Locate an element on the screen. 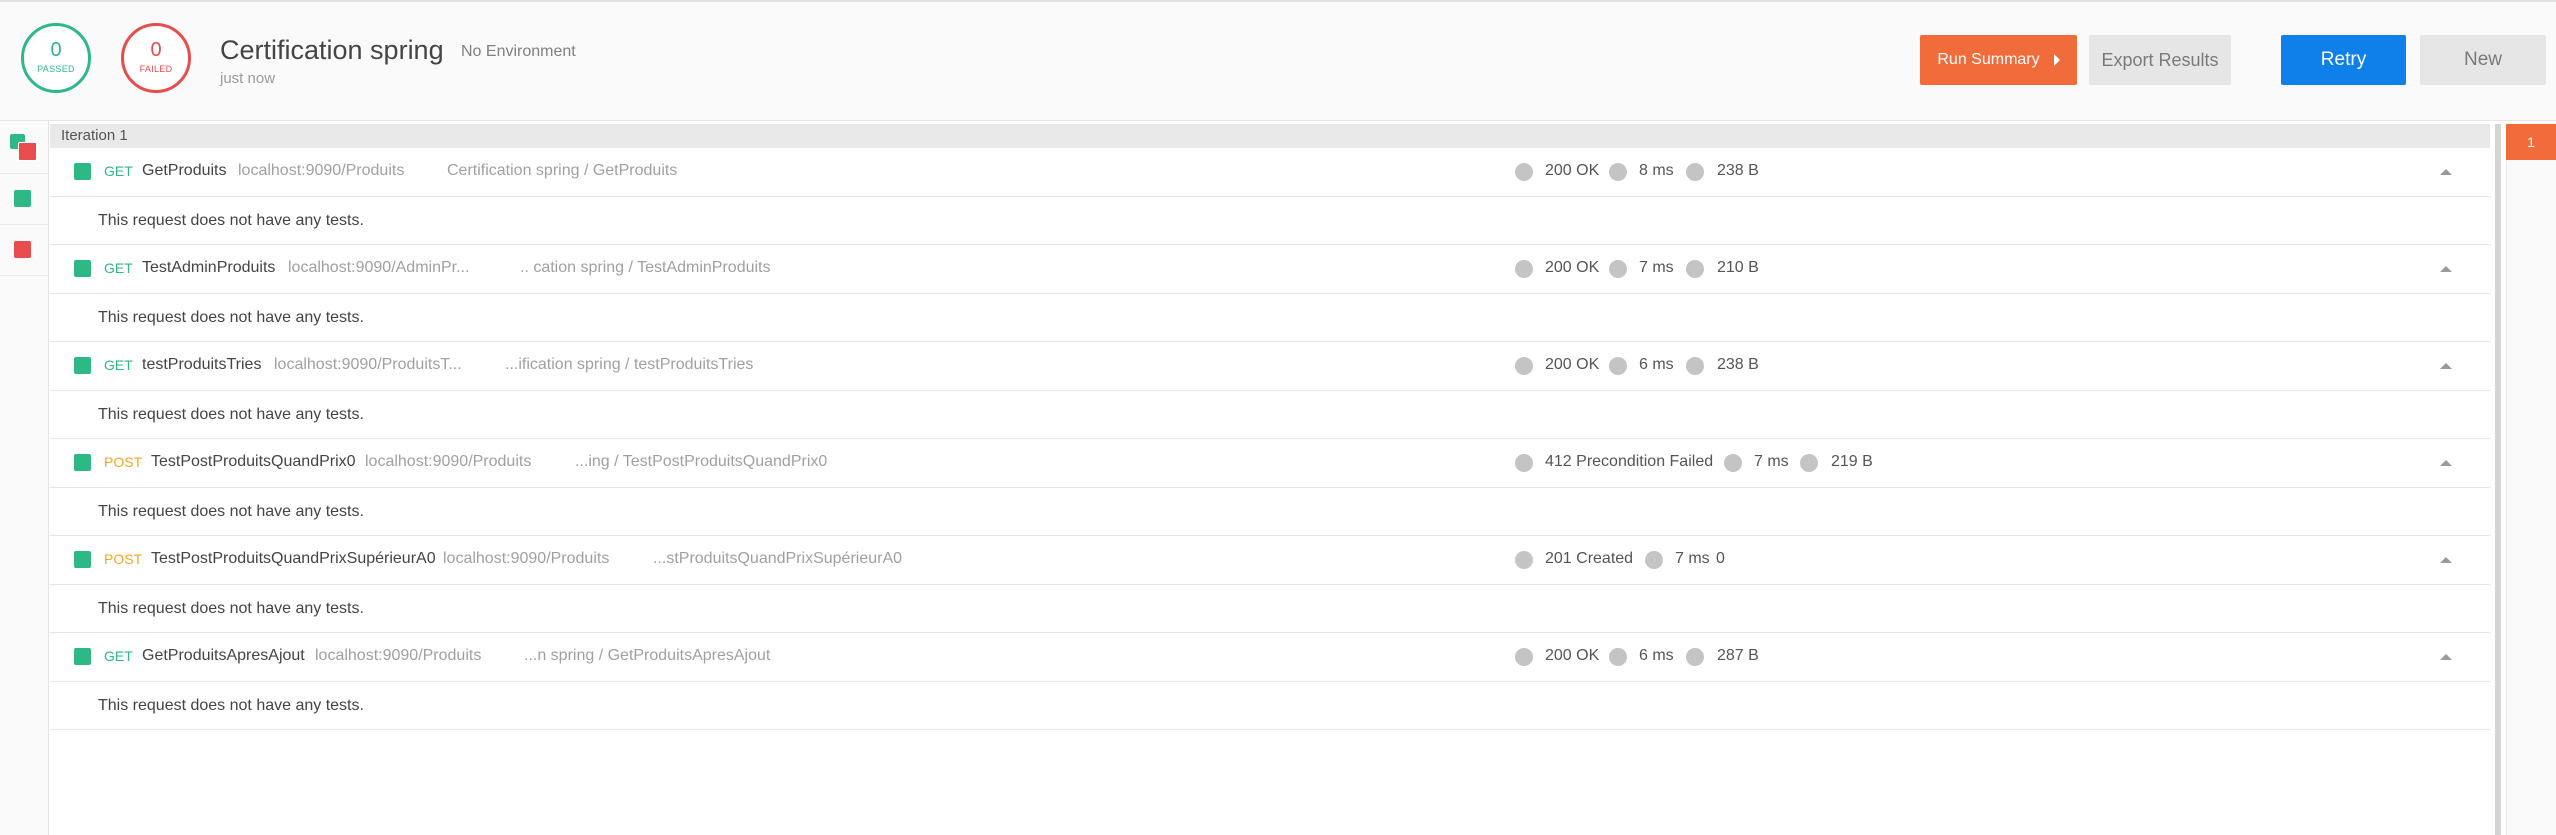  request-name: TestAdminProduits is located at coordinates (209, 267).